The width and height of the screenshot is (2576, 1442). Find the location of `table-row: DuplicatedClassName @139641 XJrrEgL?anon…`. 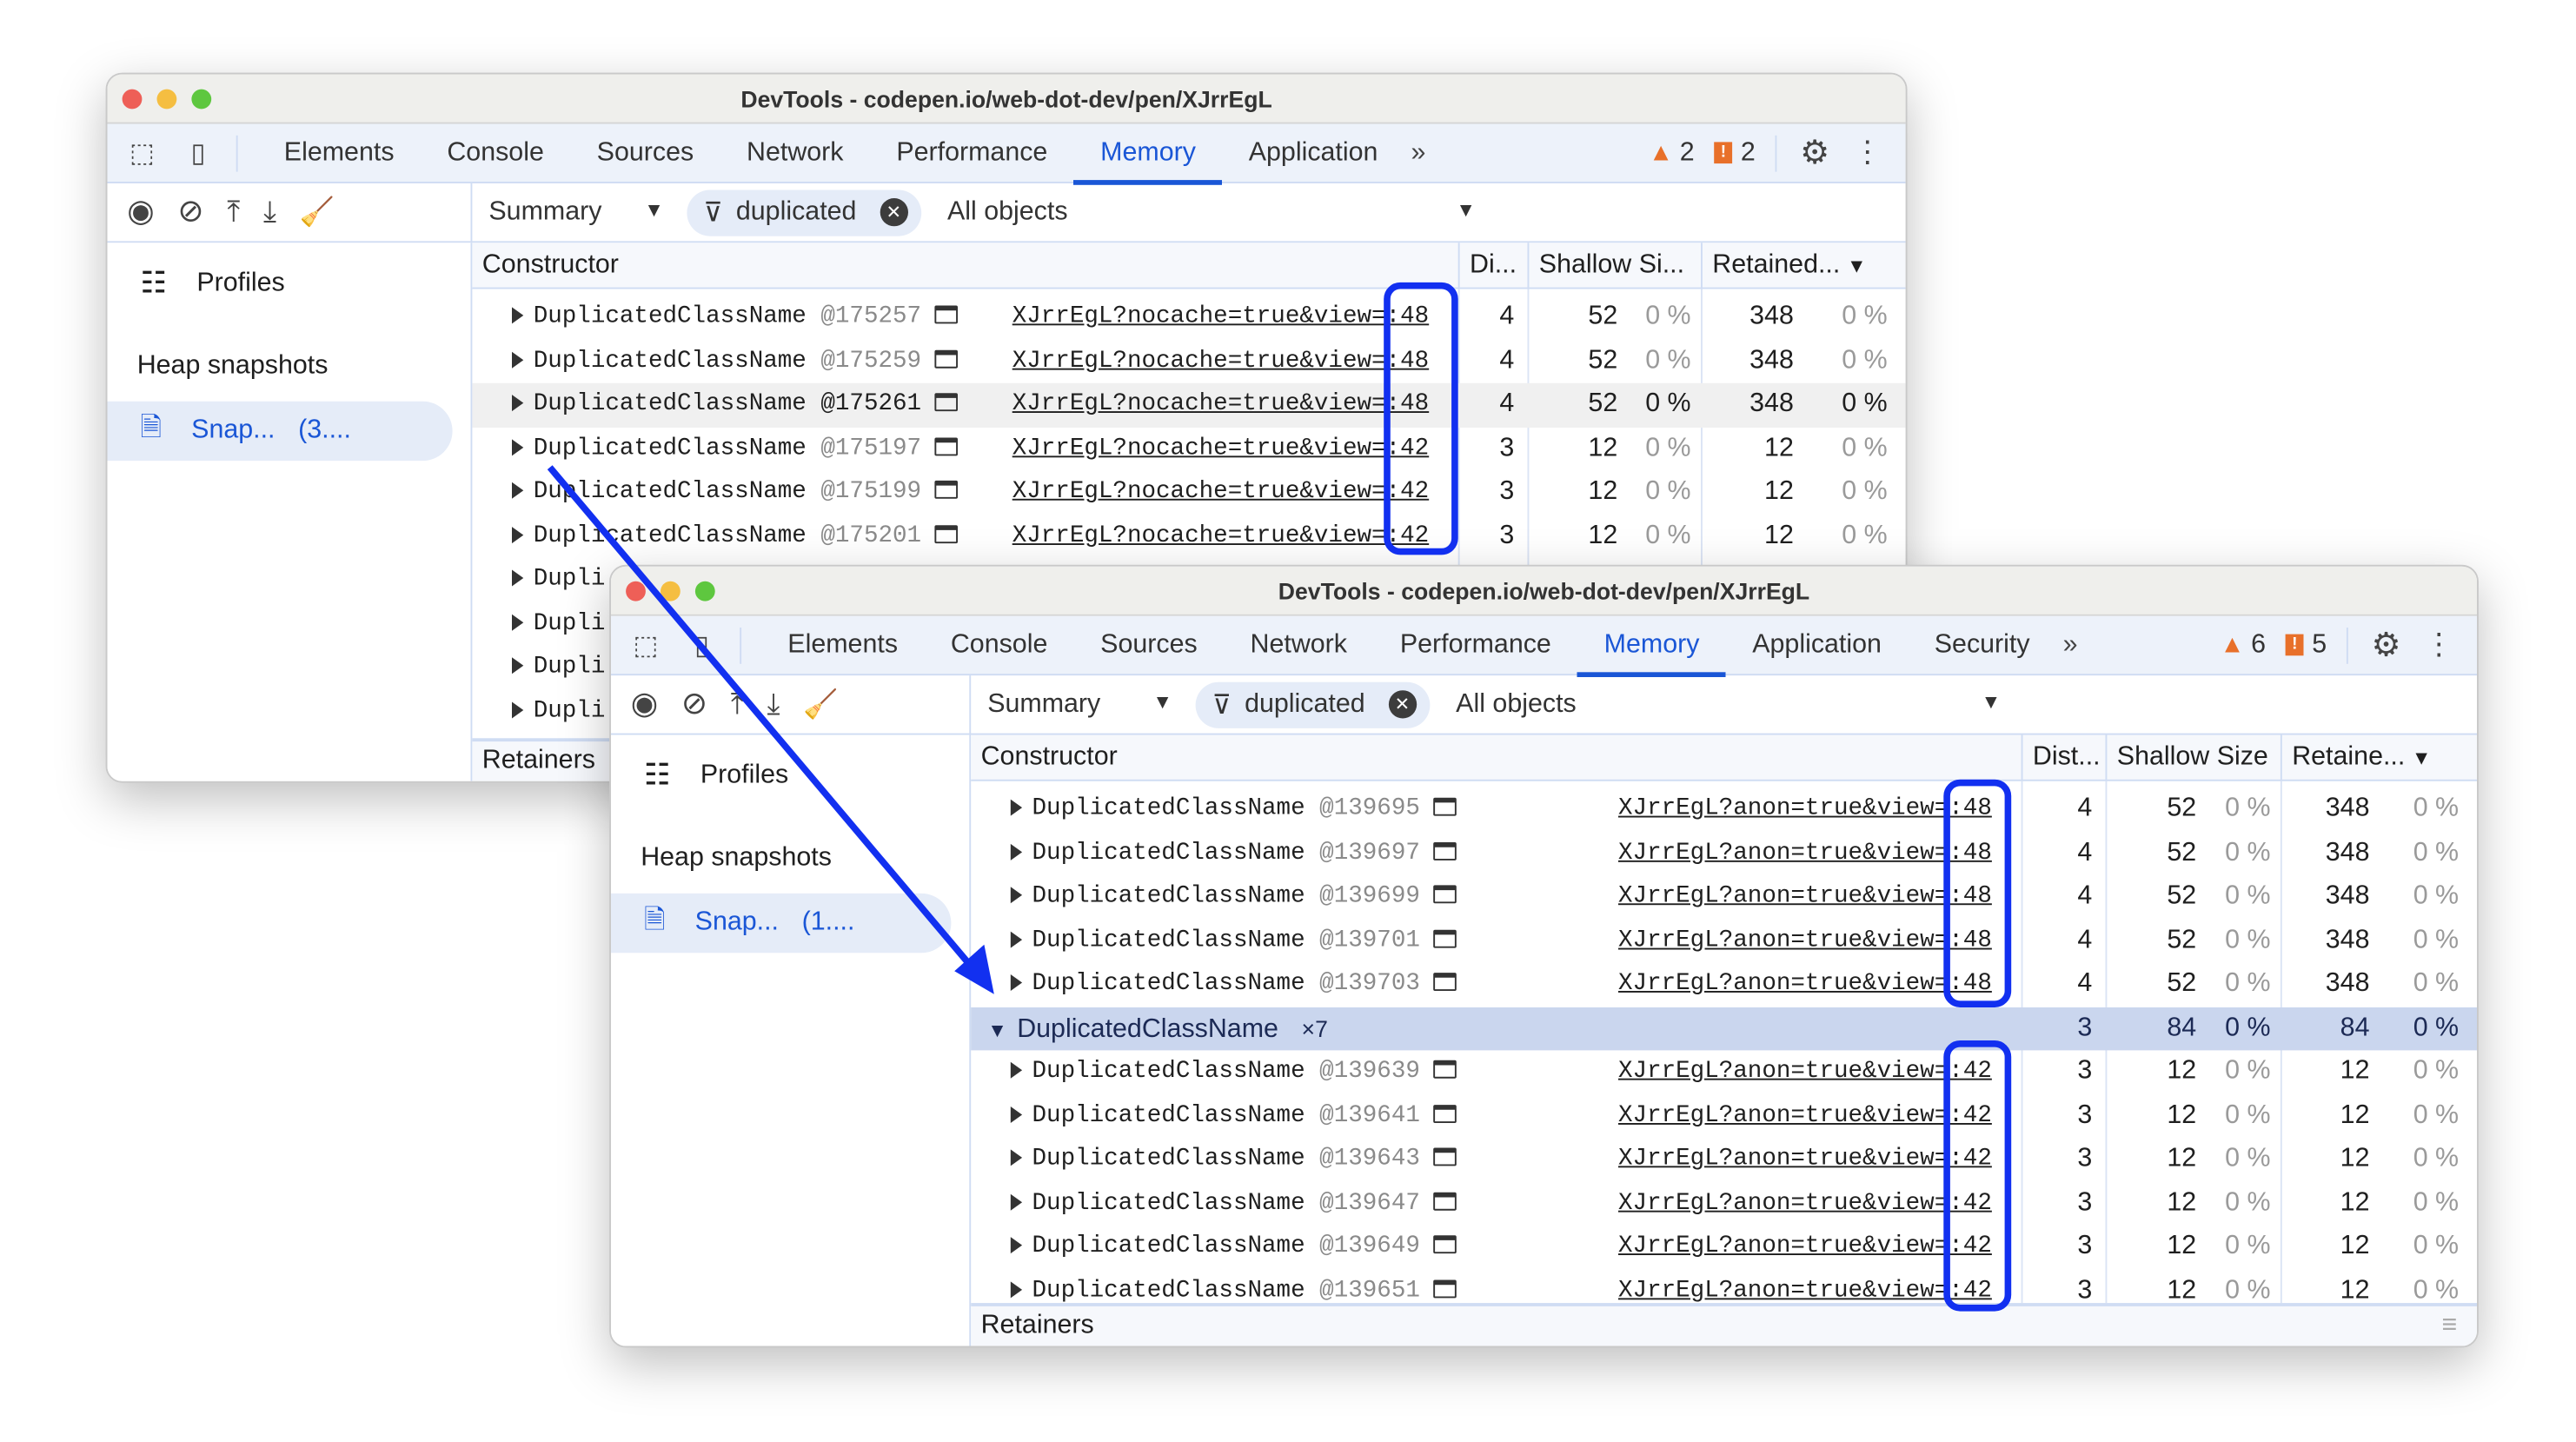

table-row: DuplicatedClassName @139641 XJrrEgL?anon… is located at coordinates (1724, 1116).